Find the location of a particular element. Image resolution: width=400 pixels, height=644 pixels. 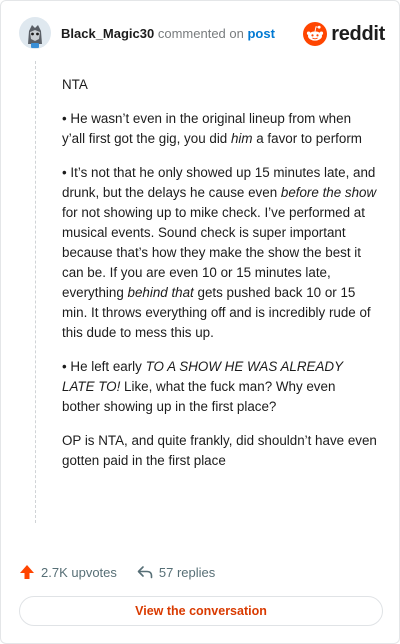

comment-emphasis: behind that is located at coordinates (160, 292).